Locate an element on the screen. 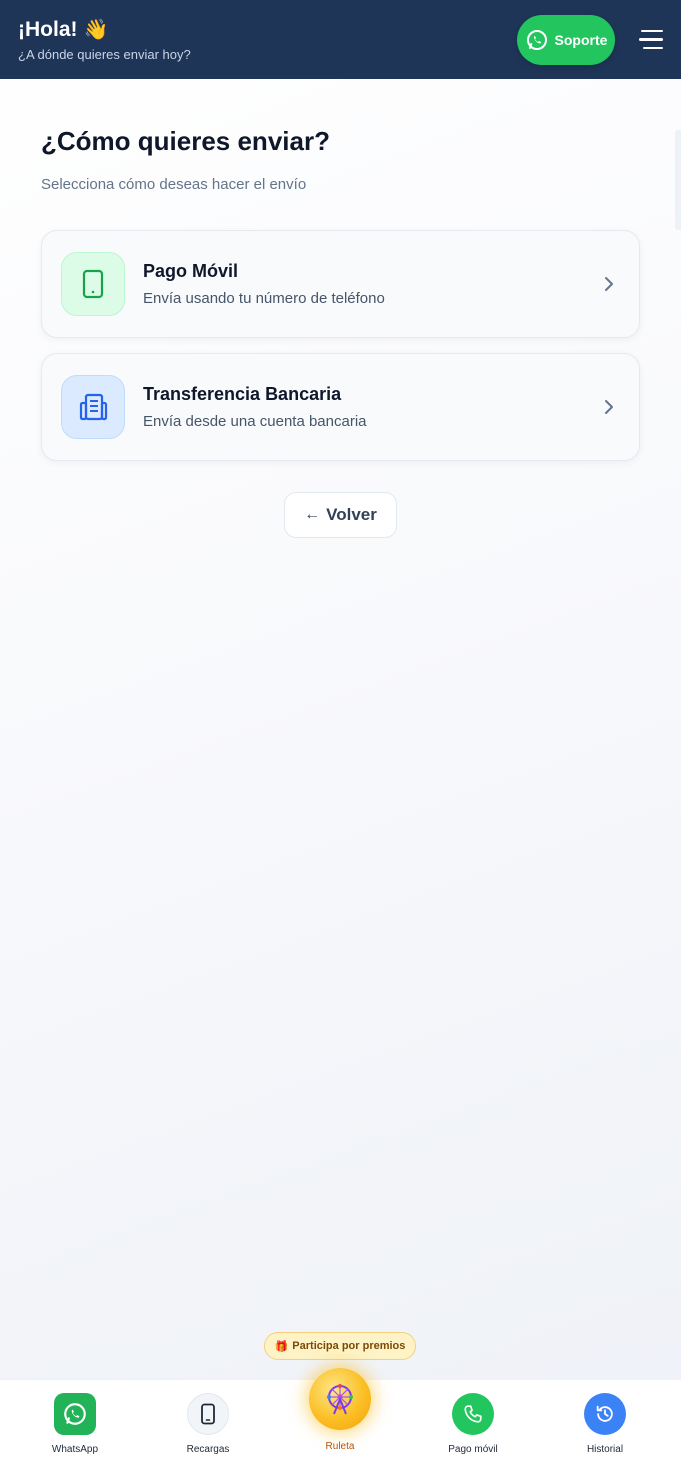  page-title: ¿Cómo quieres enviar? is located at coordinates (185, 141).